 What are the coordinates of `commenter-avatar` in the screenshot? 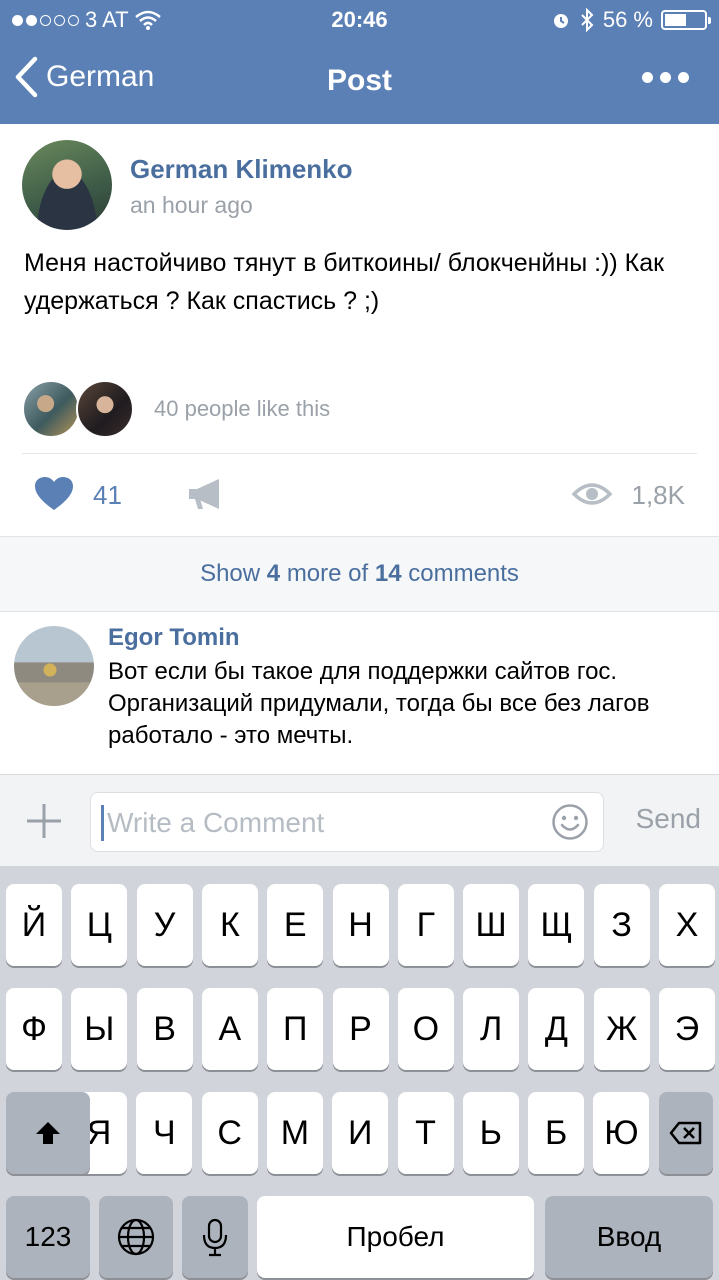 It's located at (54, 666).